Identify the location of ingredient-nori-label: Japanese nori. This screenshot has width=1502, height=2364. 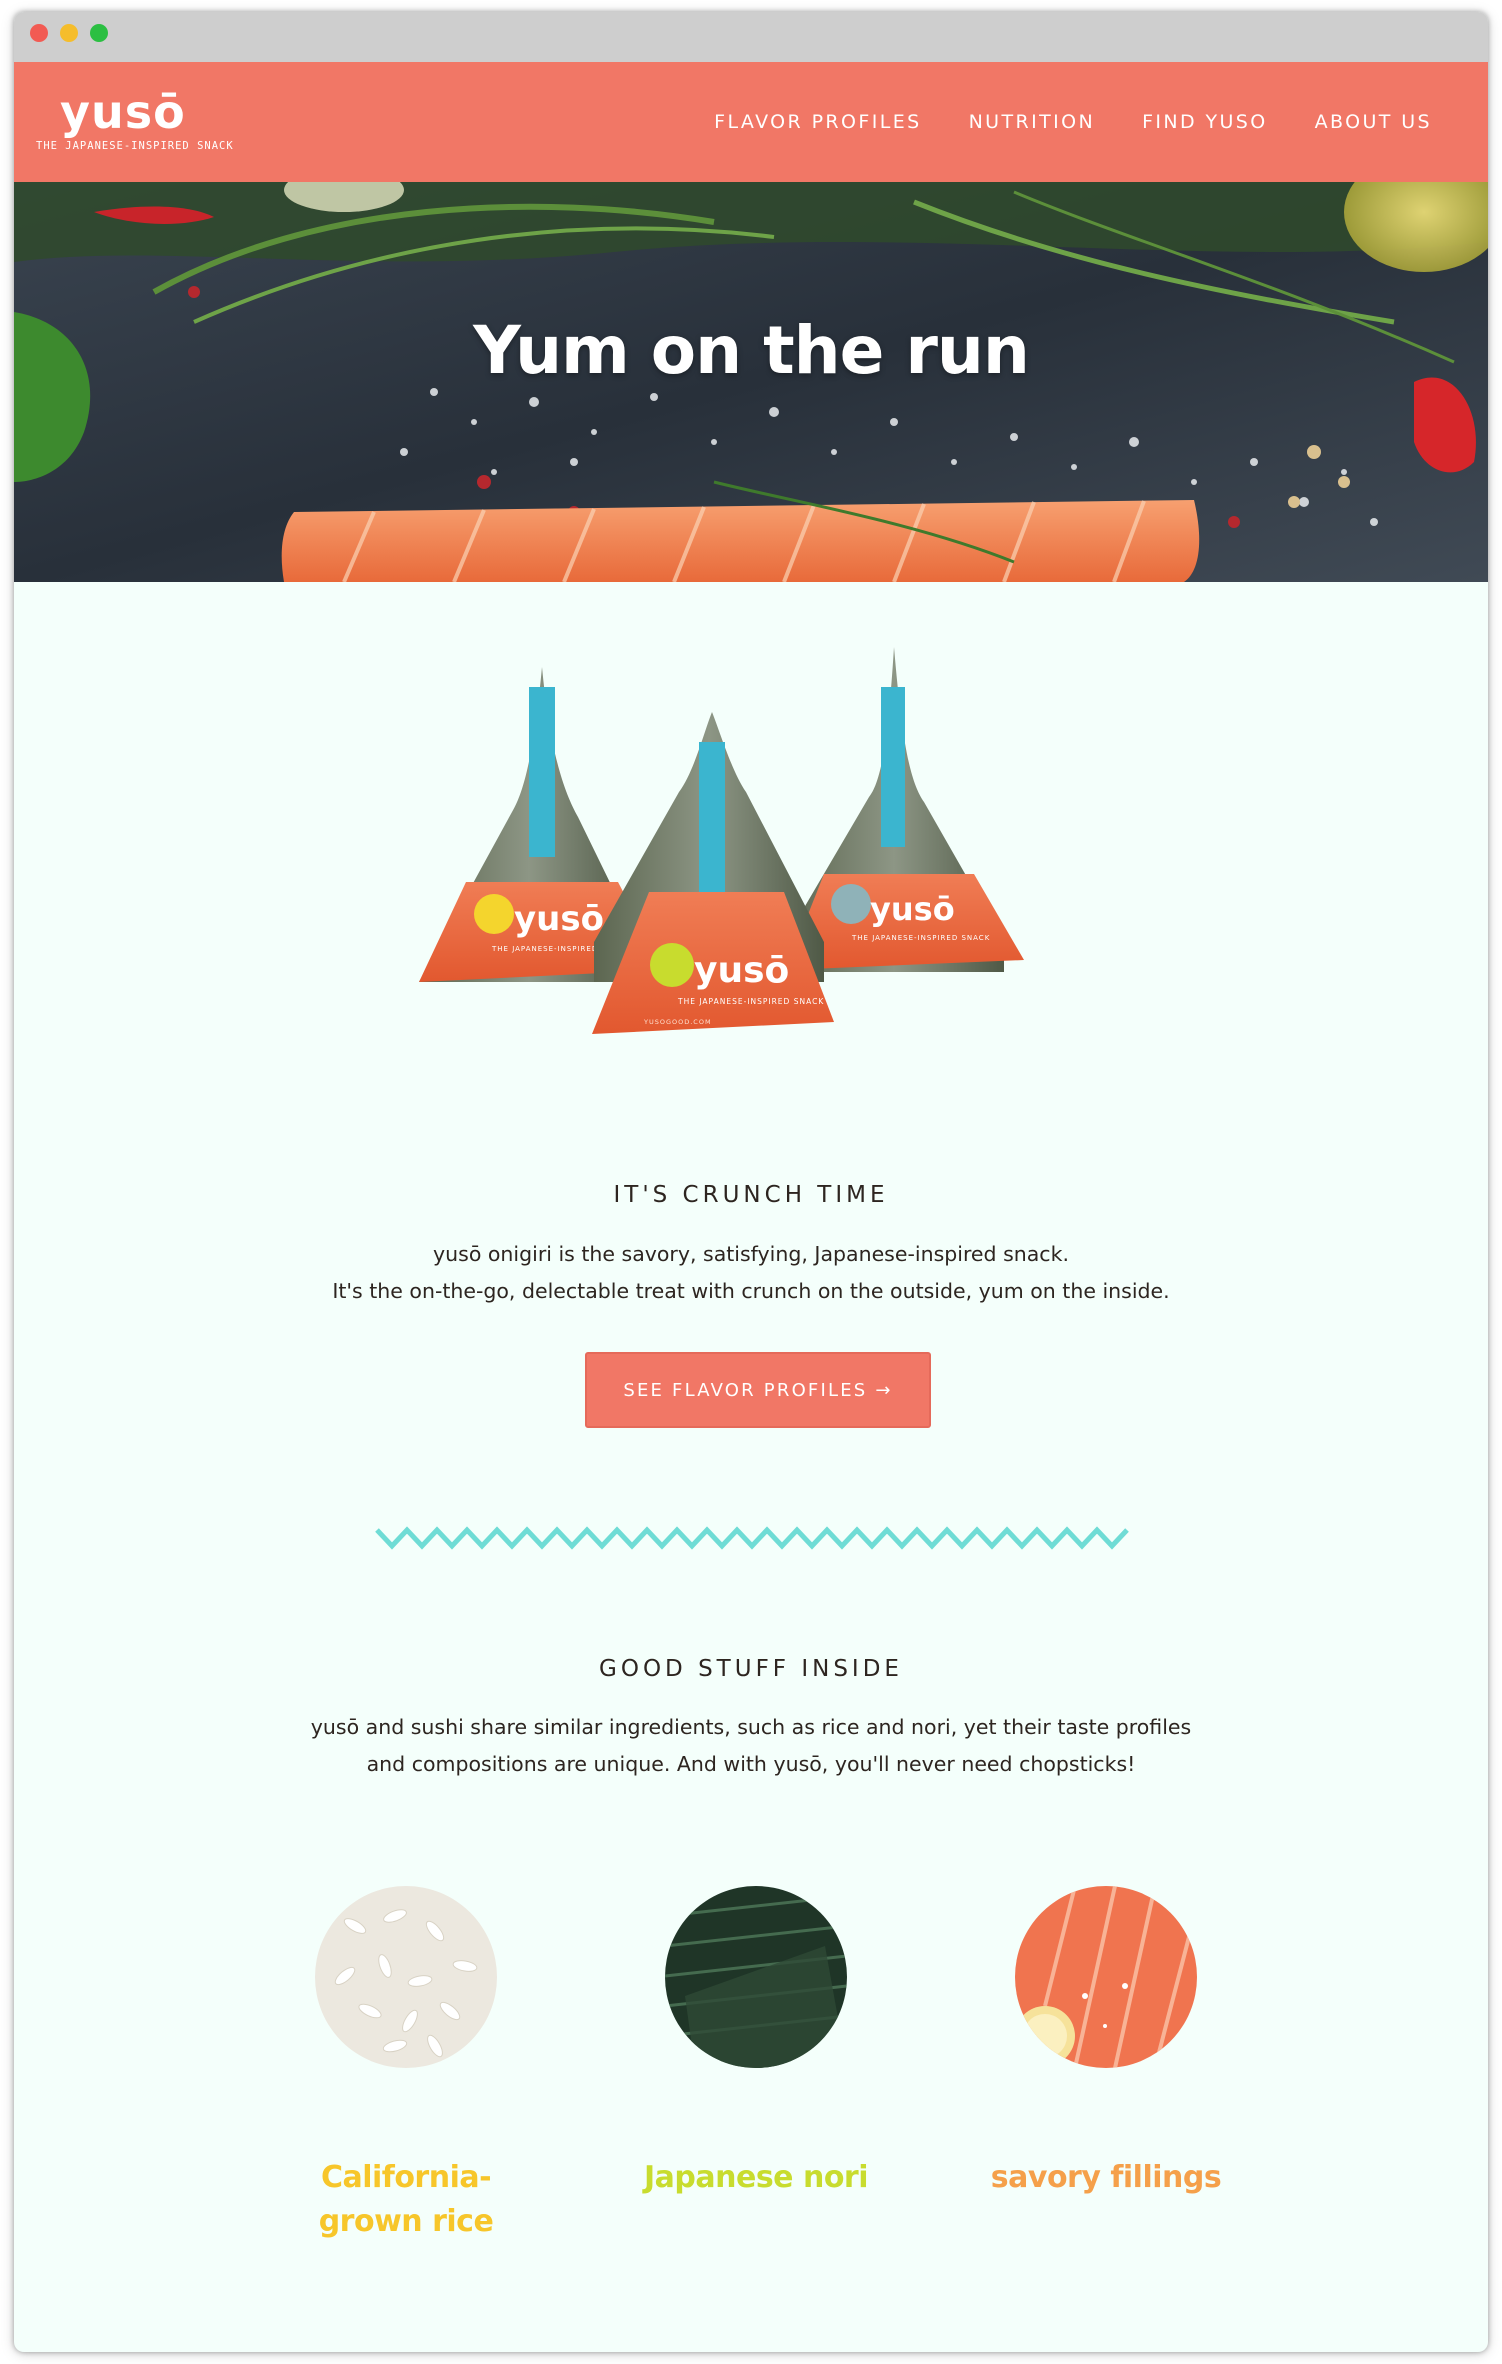
(756, 2178).